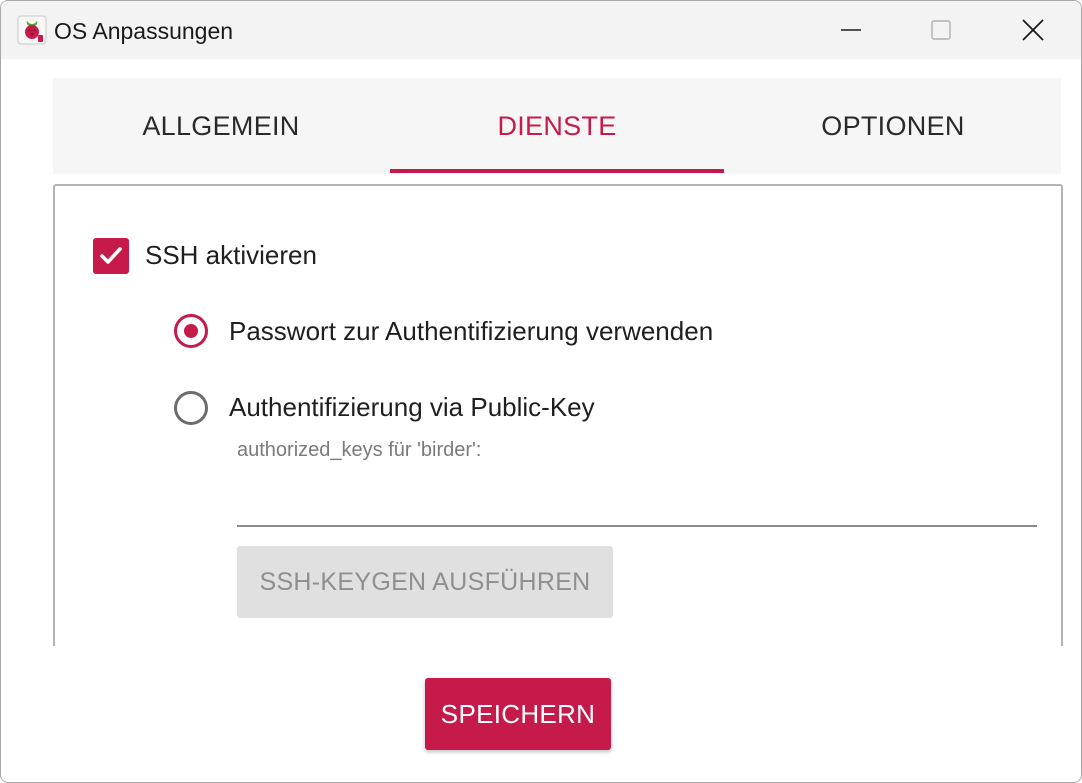 The image size is (1082, 783). I want to click on panel-divider, so click(541, 661).